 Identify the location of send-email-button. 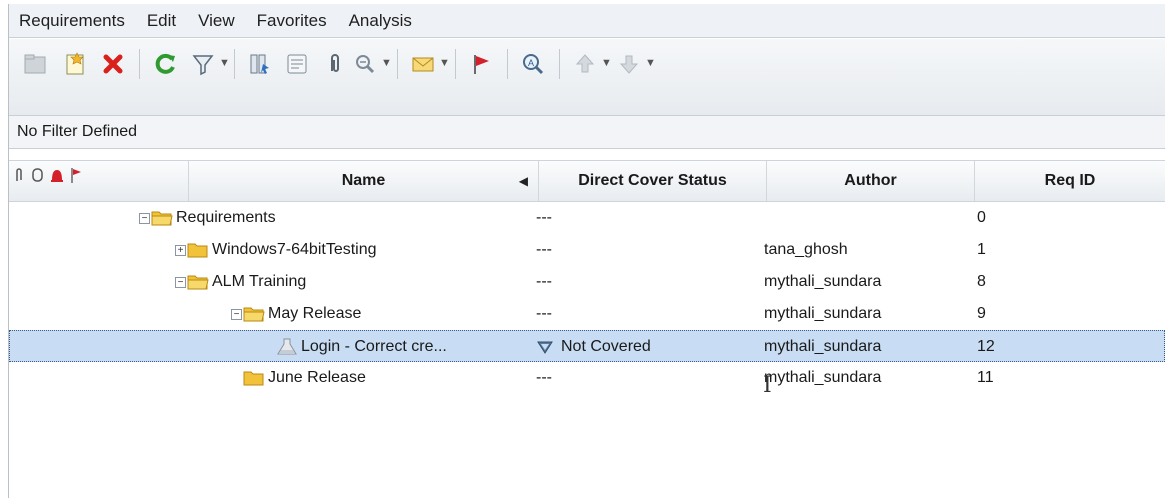
(423, 64).